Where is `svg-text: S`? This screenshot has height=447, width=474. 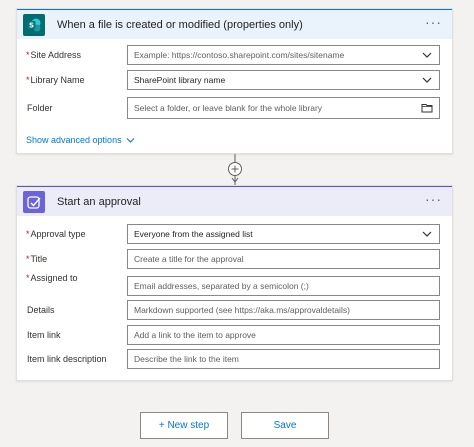 svg-text: S is located at coordinates (31, 25).